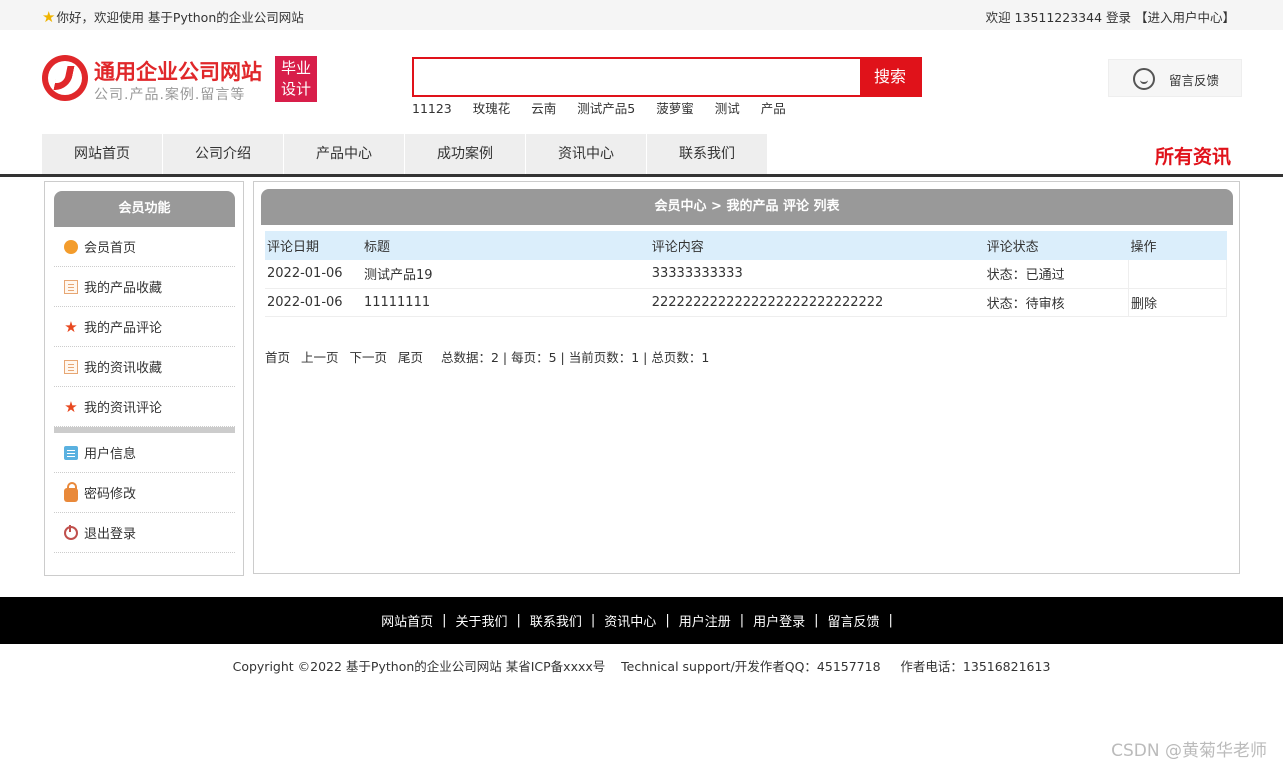  I want to click on hotword-link: 11123, so click(432, 108).